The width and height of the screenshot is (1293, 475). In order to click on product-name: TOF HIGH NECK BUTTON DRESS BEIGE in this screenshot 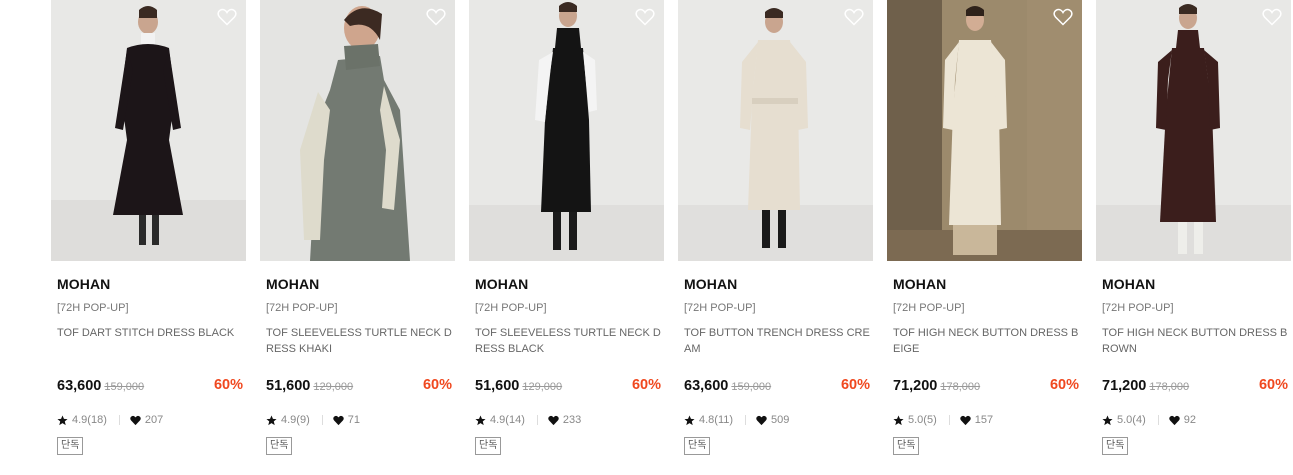, I will do `click(987, 341)`.